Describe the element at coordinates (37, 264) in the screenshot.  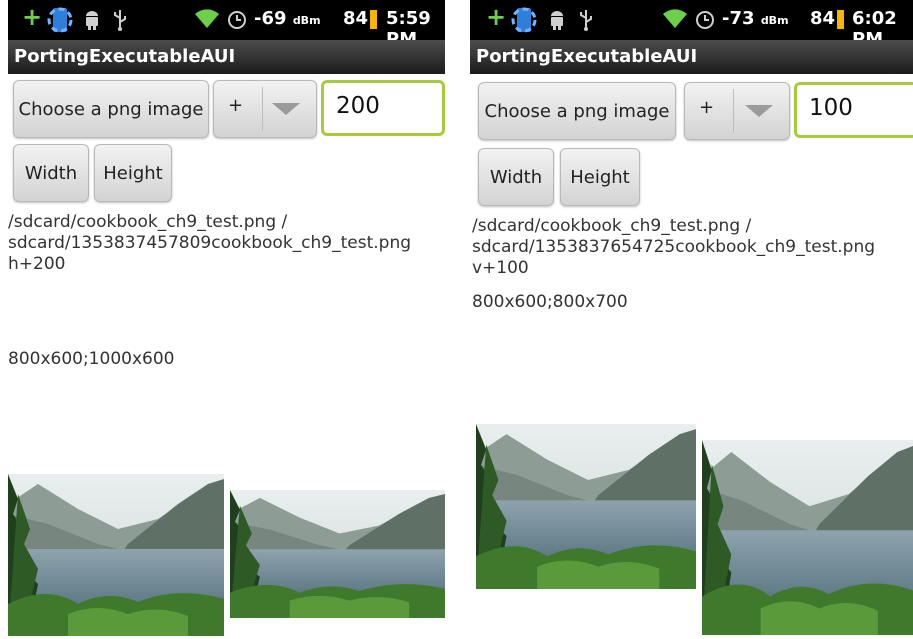
I see `operation-text: h+200` at that location.